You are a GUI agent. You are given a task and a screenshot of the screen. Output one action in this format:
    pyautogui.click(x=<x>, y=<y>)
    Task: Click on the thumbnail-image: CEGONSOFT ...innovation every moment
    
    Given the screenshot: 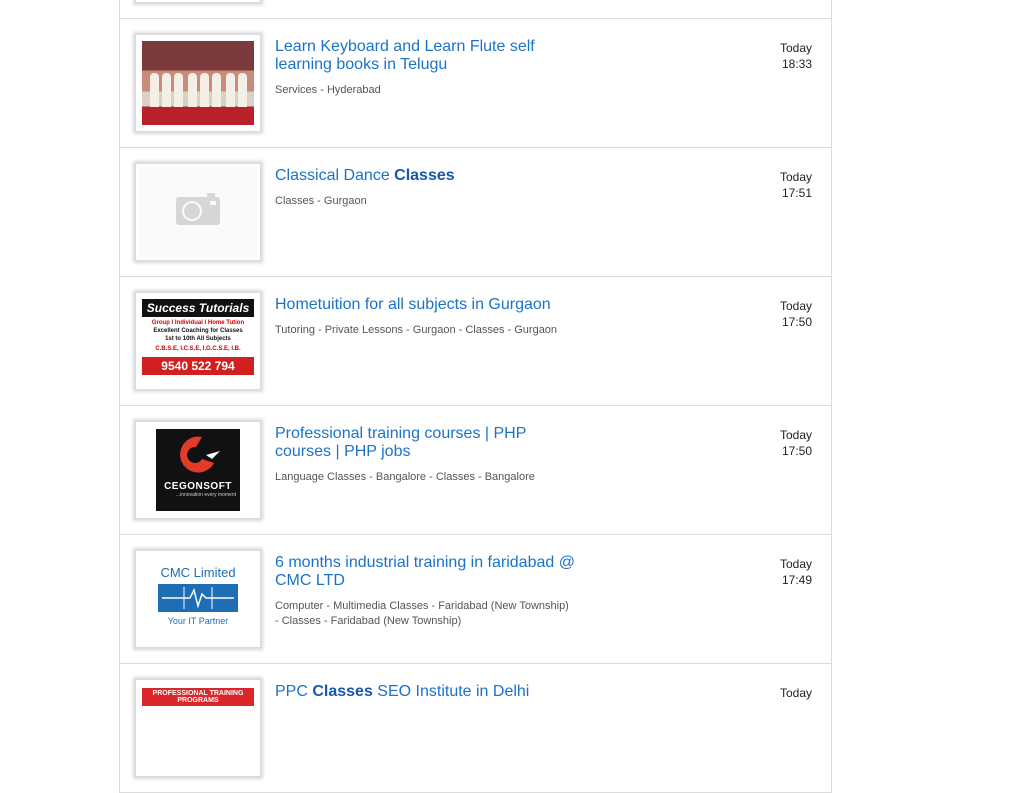 What is the action you would take?
    pyautogui.click(x=198, y=470)
    